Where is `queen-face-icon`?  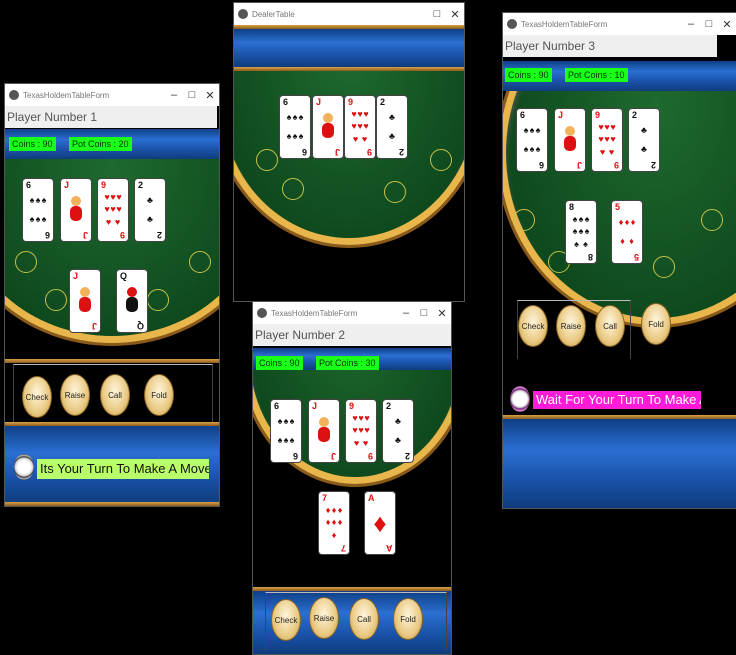
queen-face-icon is located at coordinates (132, 299).